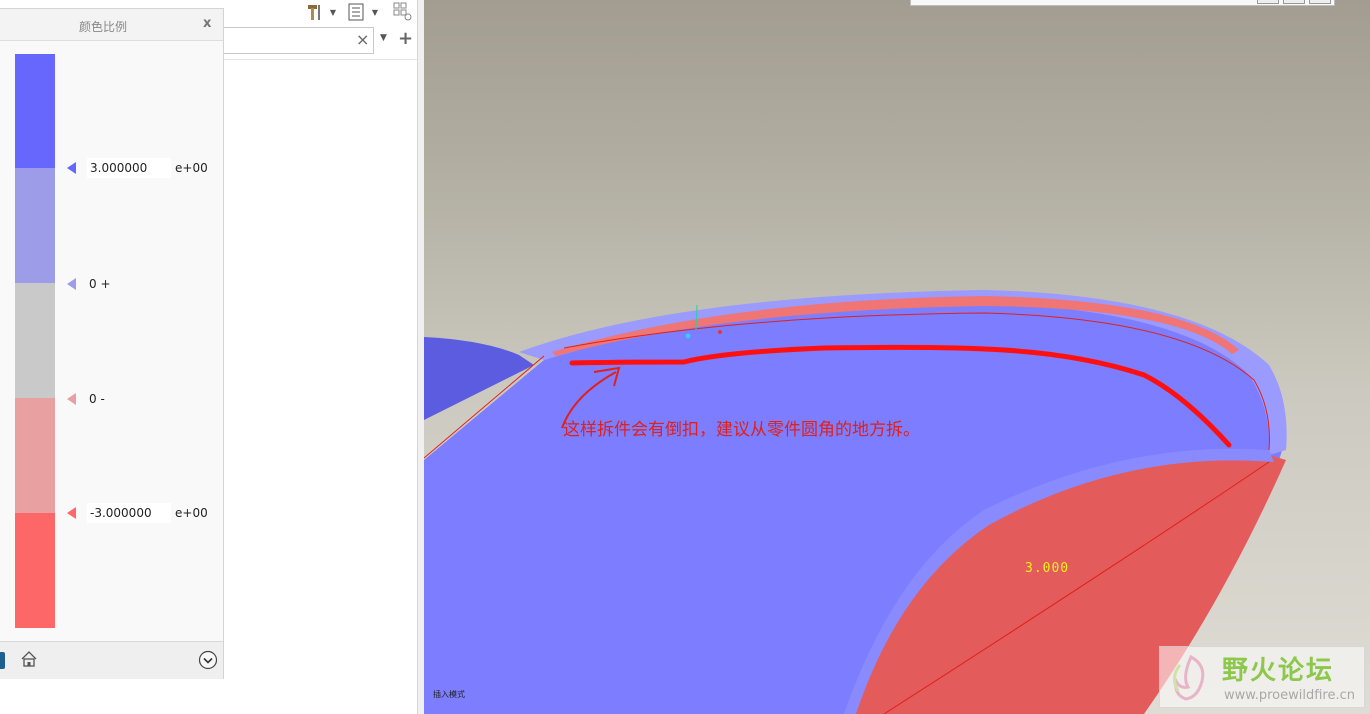 This screenshot has height=714, width=1370. What do you see at coordinates (29, 659) in the screenshot?
I see `home-icon` at bounding box center [29, 659].